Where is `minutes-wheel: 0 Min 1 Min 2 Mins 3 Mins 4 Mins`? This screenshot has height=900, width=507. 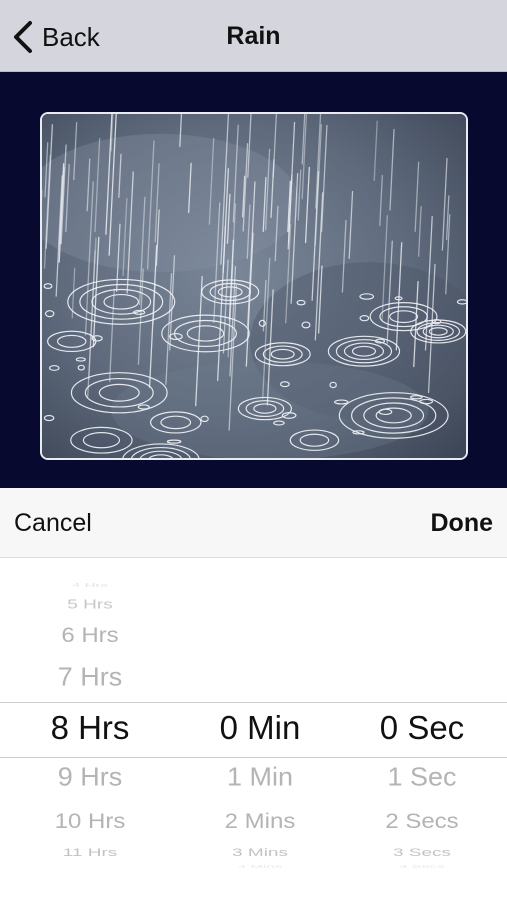 minutes-wheel: 0 Min 1 Min 2 Mins 3 Mins 4 Mins is located at coordinates (260, 729).